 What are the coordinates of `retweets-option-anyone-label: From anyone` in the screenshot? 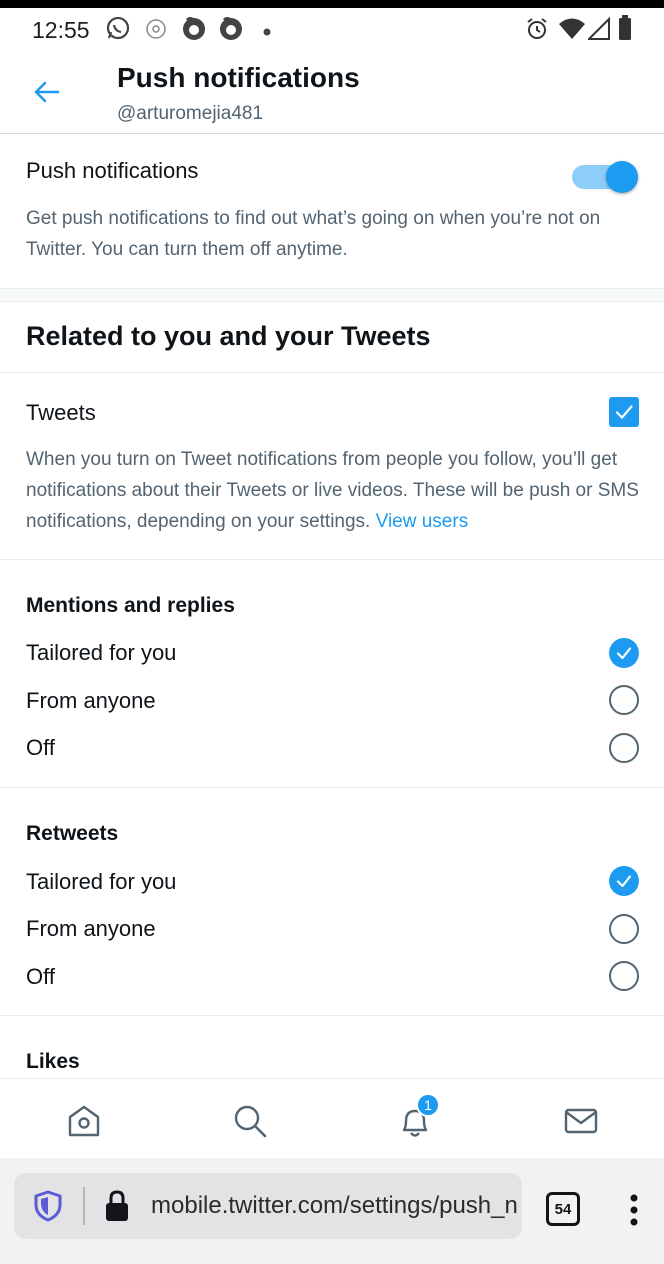 It's located at (91, 929).